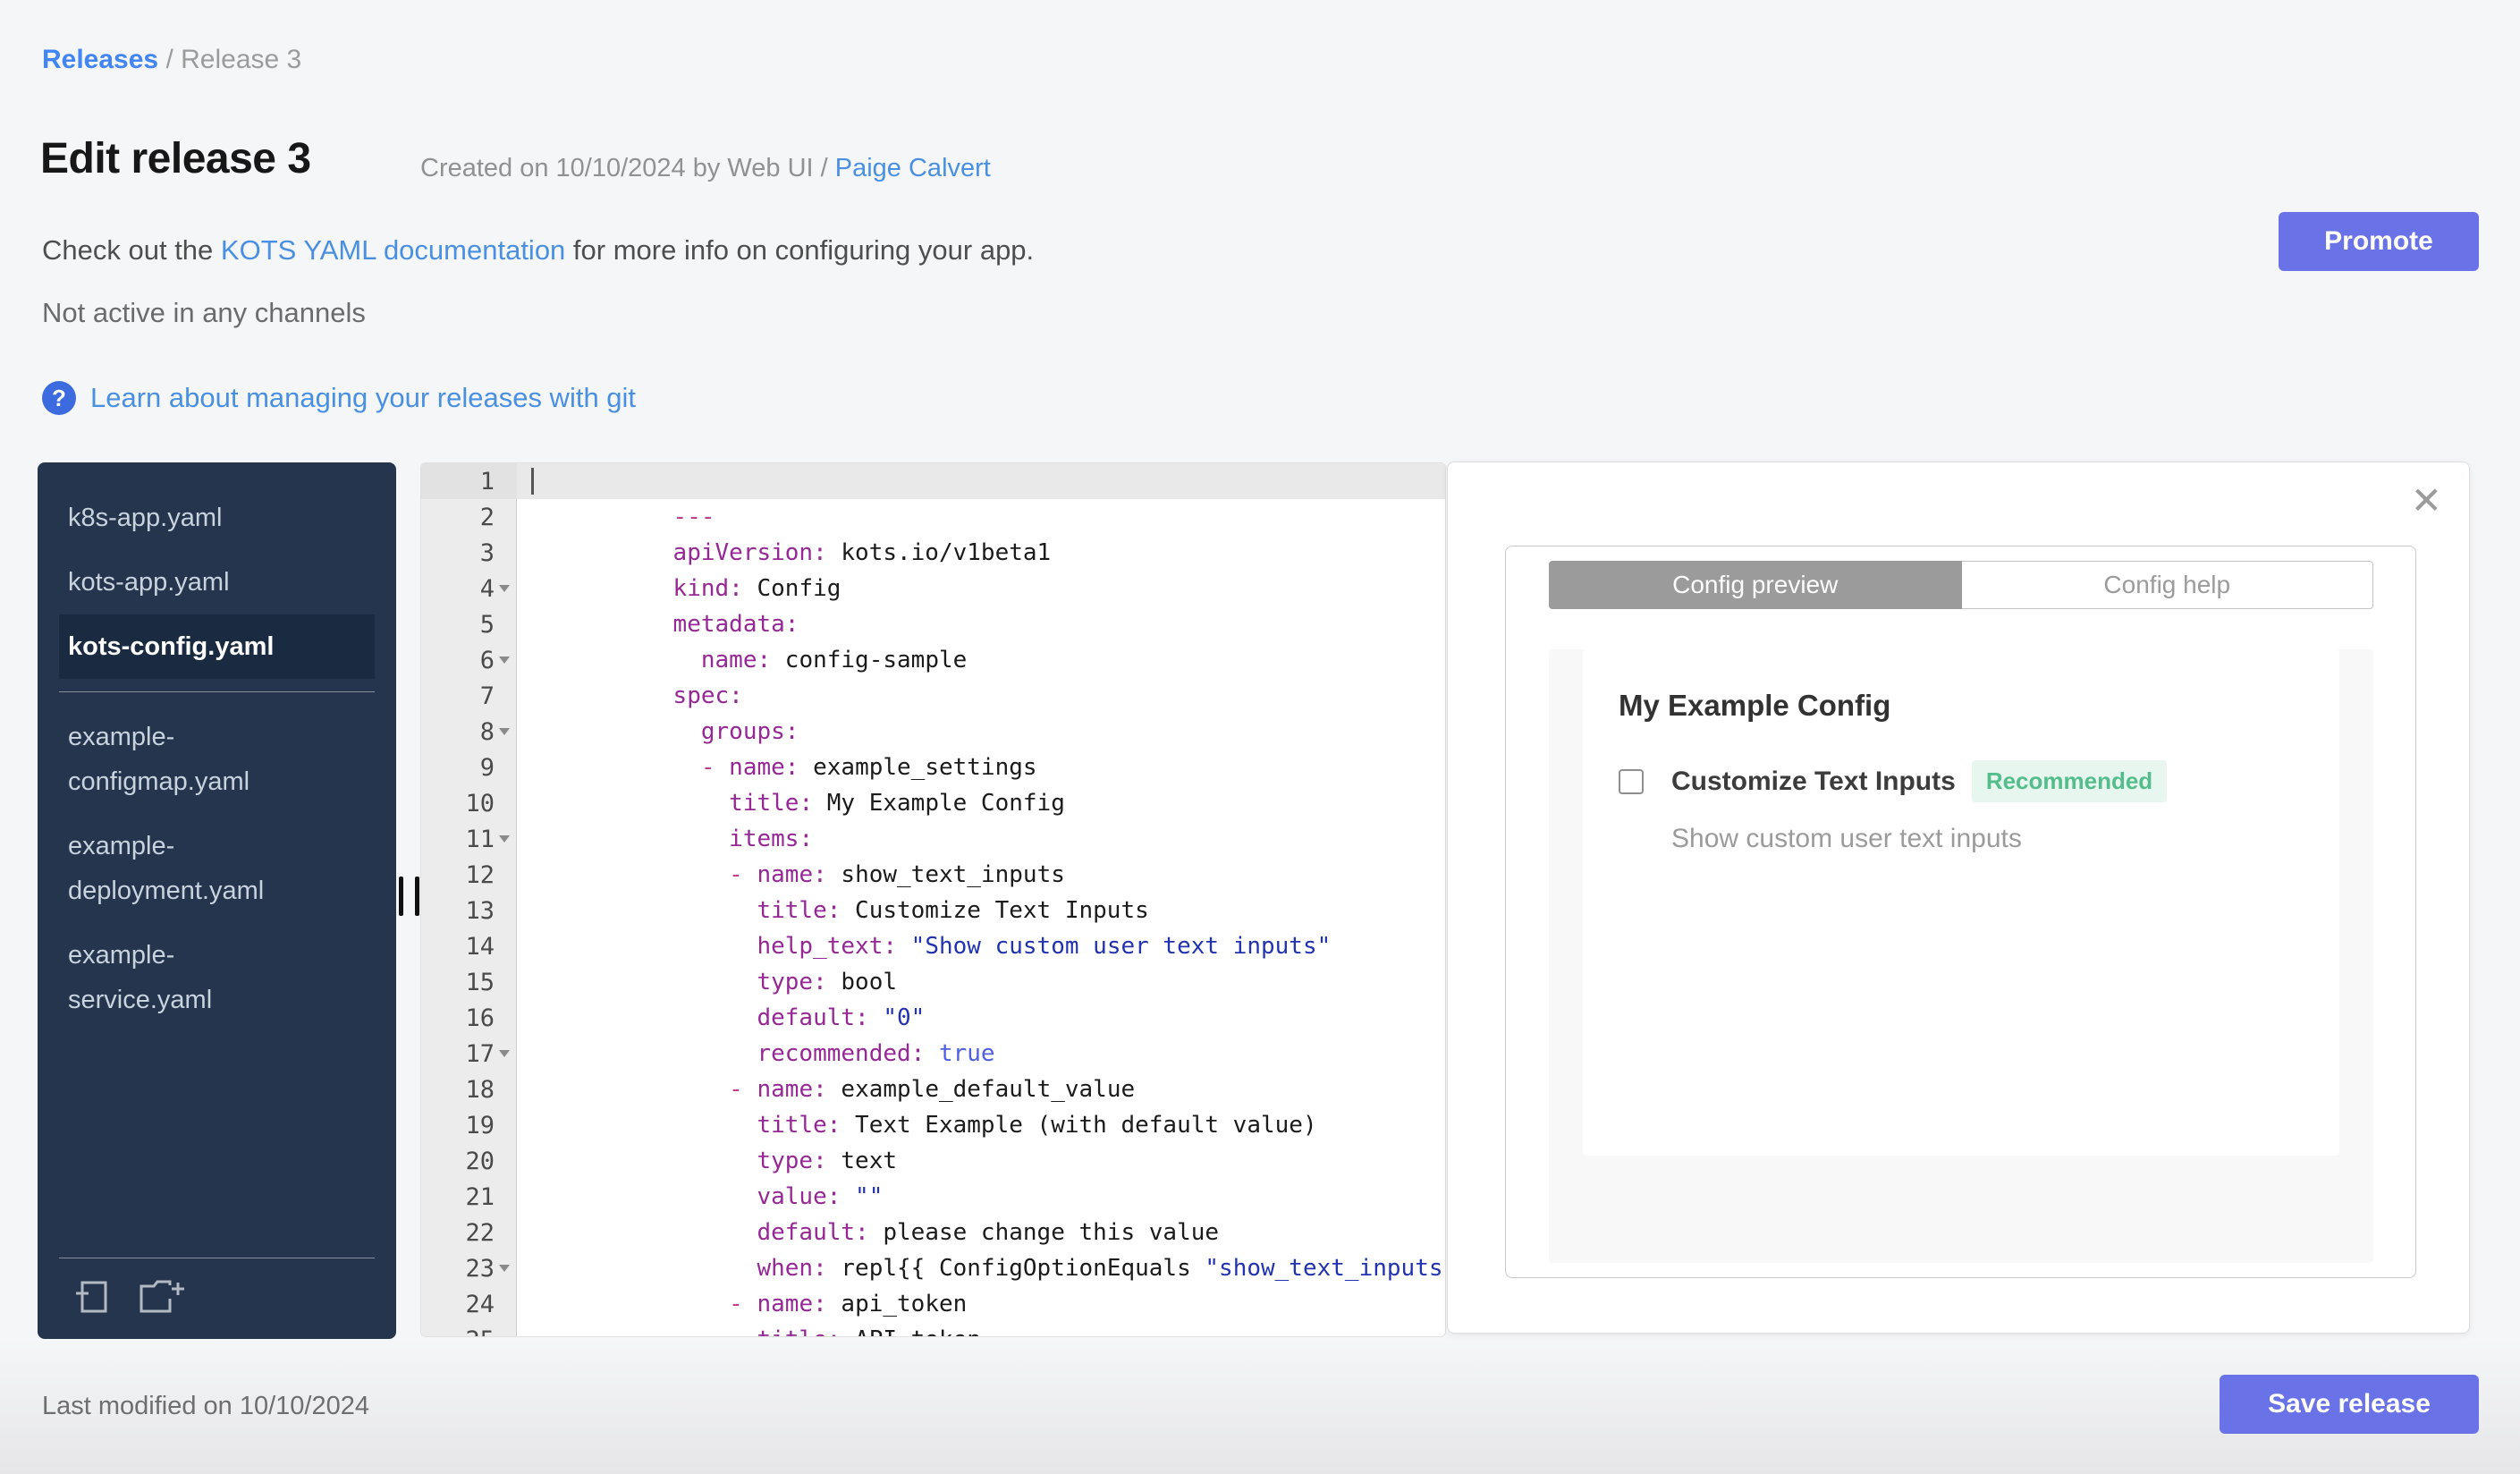 This screenshot has height=1474, width=2520. I want to click on code-line: 24 title: API token, so click(933, 1311).